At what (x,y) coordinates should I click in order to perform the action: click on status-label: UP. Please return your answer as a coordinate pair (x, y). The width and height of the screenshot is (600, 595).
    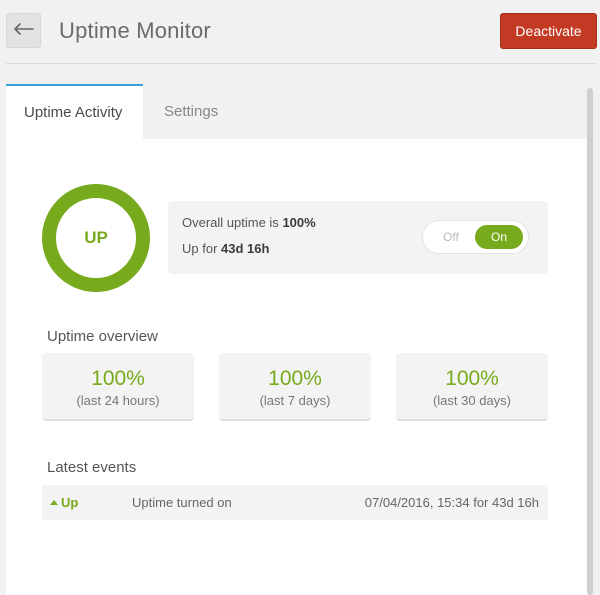
    Looking at the image, I should click on (96, 237).